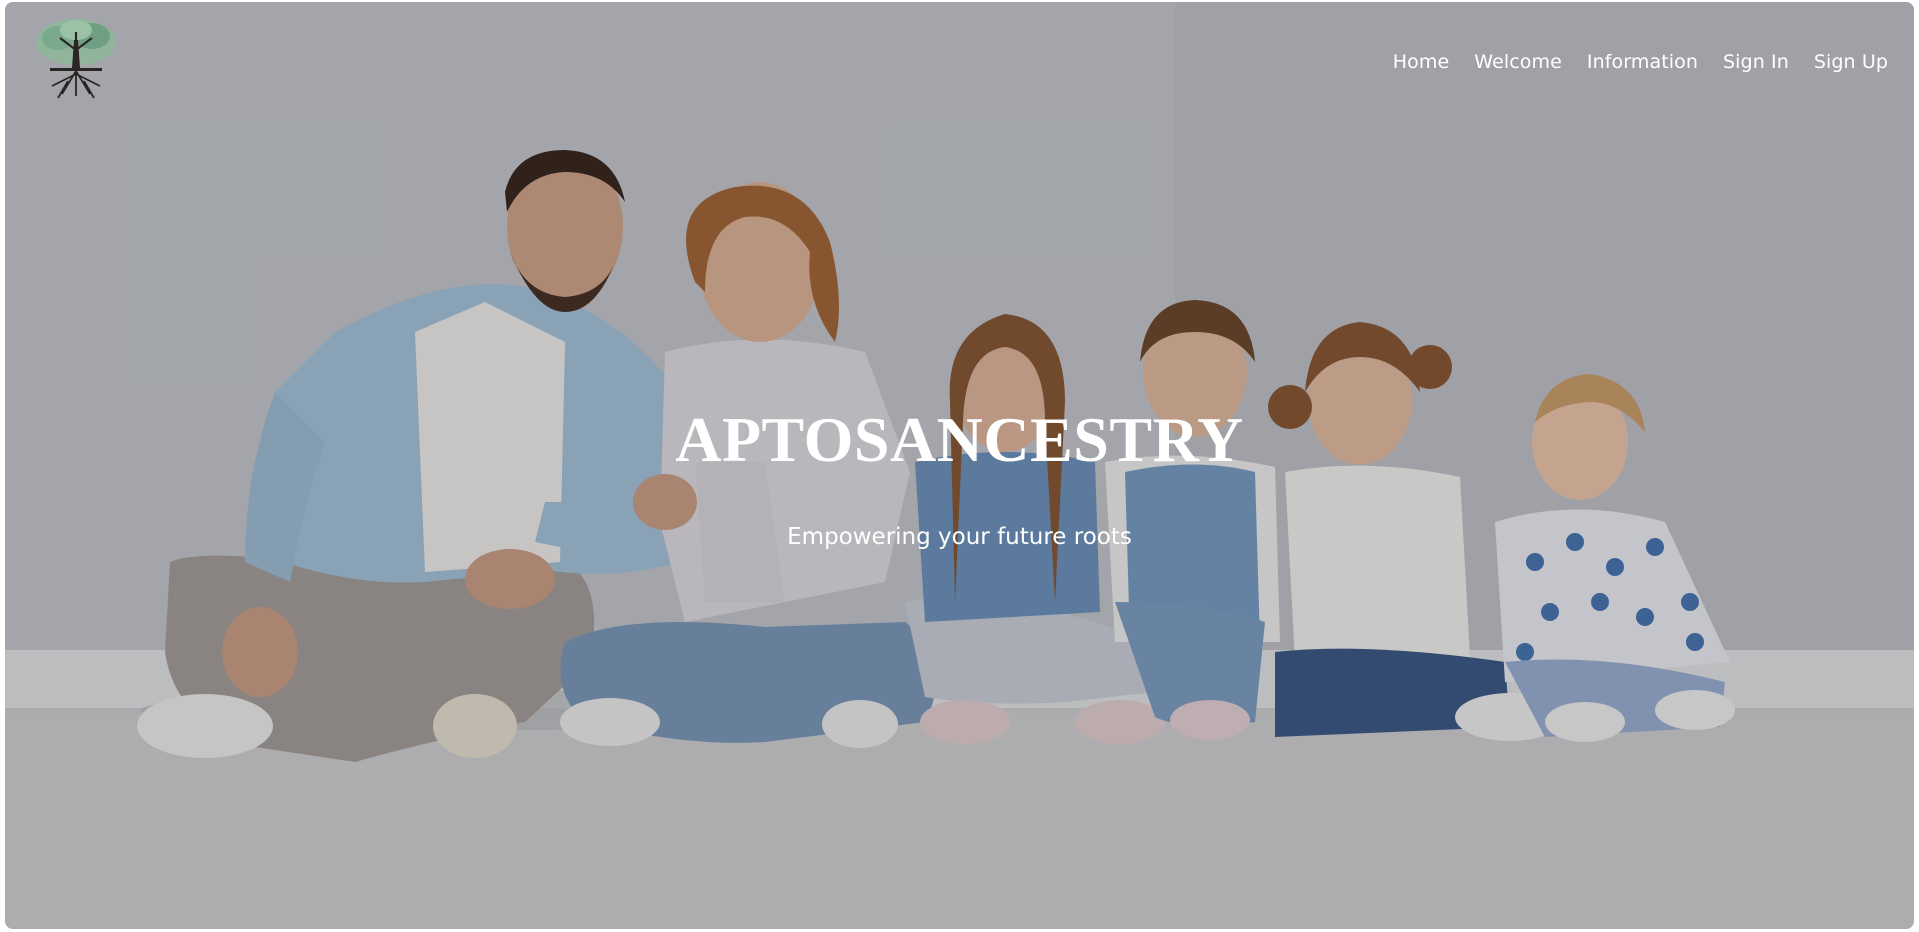 This screenshot has width=1919, height=932. What do you see at coordinates (1518, 62) in the screenshot?
I see `nav-welcome-link: Welcome` at bounding box center [1518, 62].